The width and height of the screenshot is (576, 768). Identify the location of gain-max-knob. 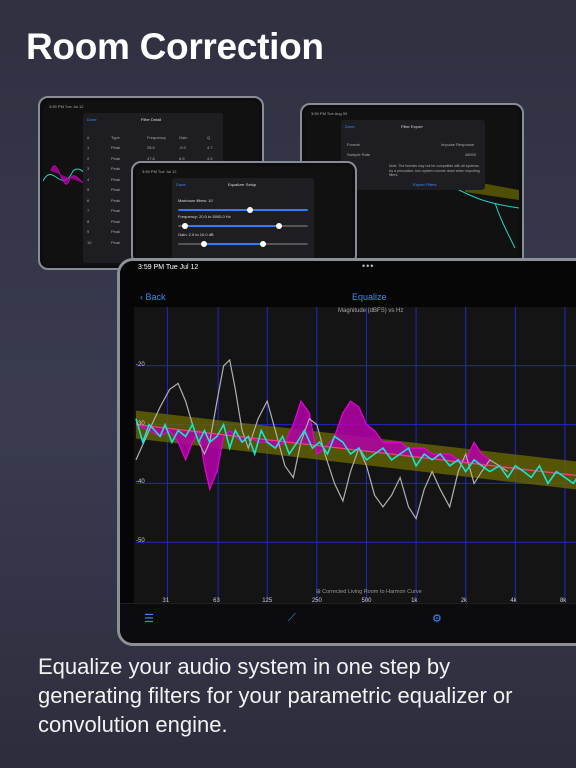
(262, 244).